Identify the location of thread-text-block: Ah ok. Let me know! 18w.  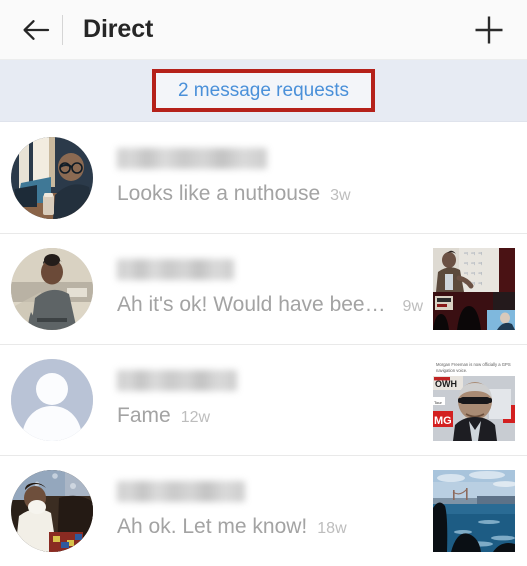
(263, 510).